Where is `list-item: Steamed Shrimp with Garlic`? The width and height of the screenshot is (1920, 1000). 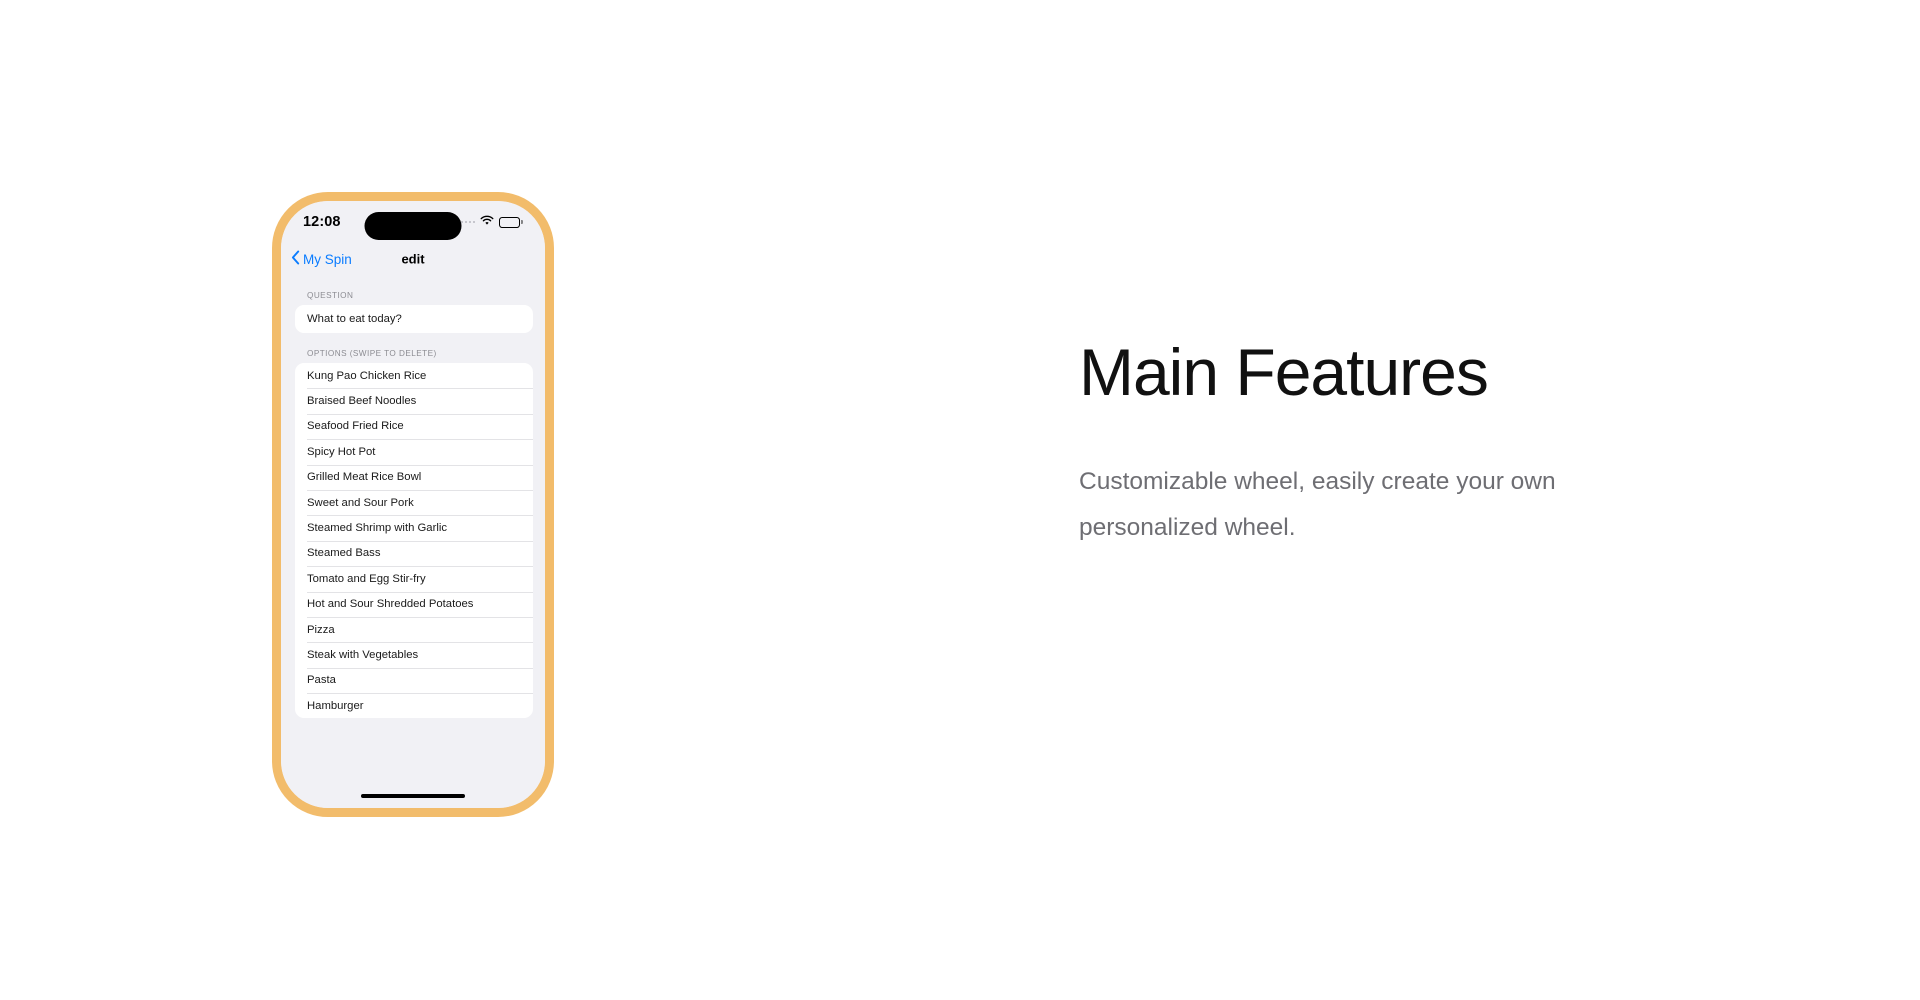
list-item: Steamed Shrimp with Garlic is located at coordinates (414, 527).